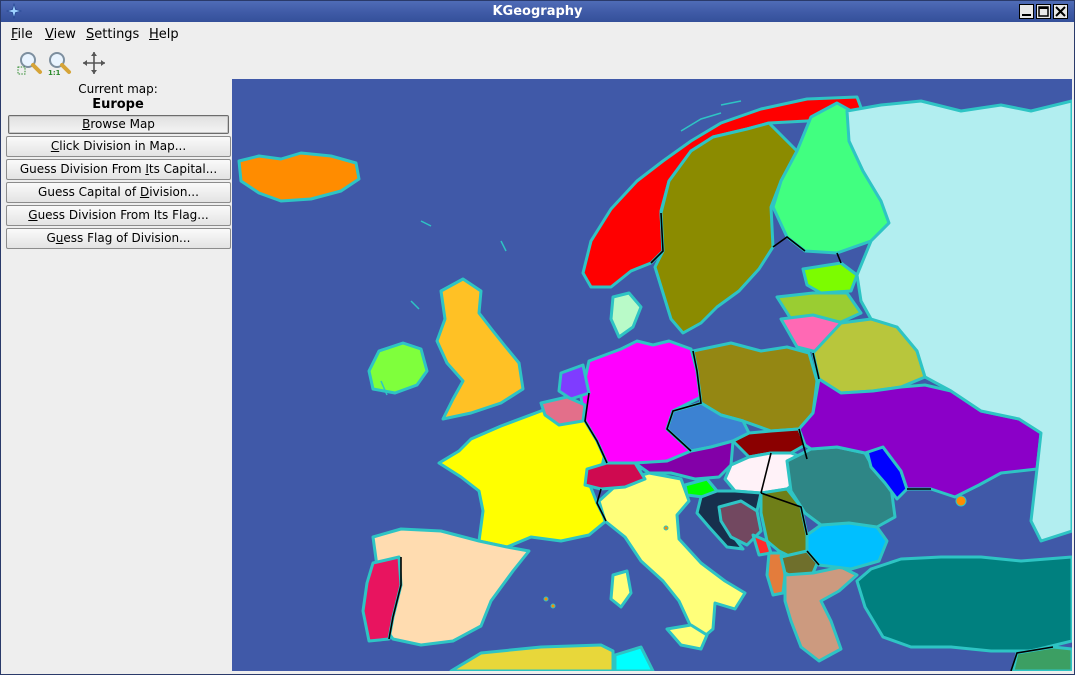 The width and height of the screenshot is (1075, 675). Describe the element at coordinates (22, 34) in the screenshot. I see `menu-file: File` at that location.